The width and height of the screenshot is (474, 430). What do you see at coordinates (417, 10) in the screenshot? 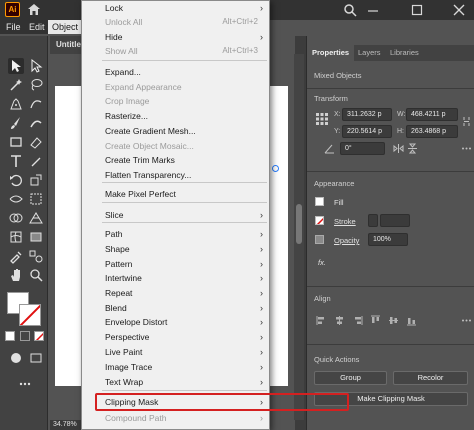
I see `maximize-icon` at bounding box center [417, 10].